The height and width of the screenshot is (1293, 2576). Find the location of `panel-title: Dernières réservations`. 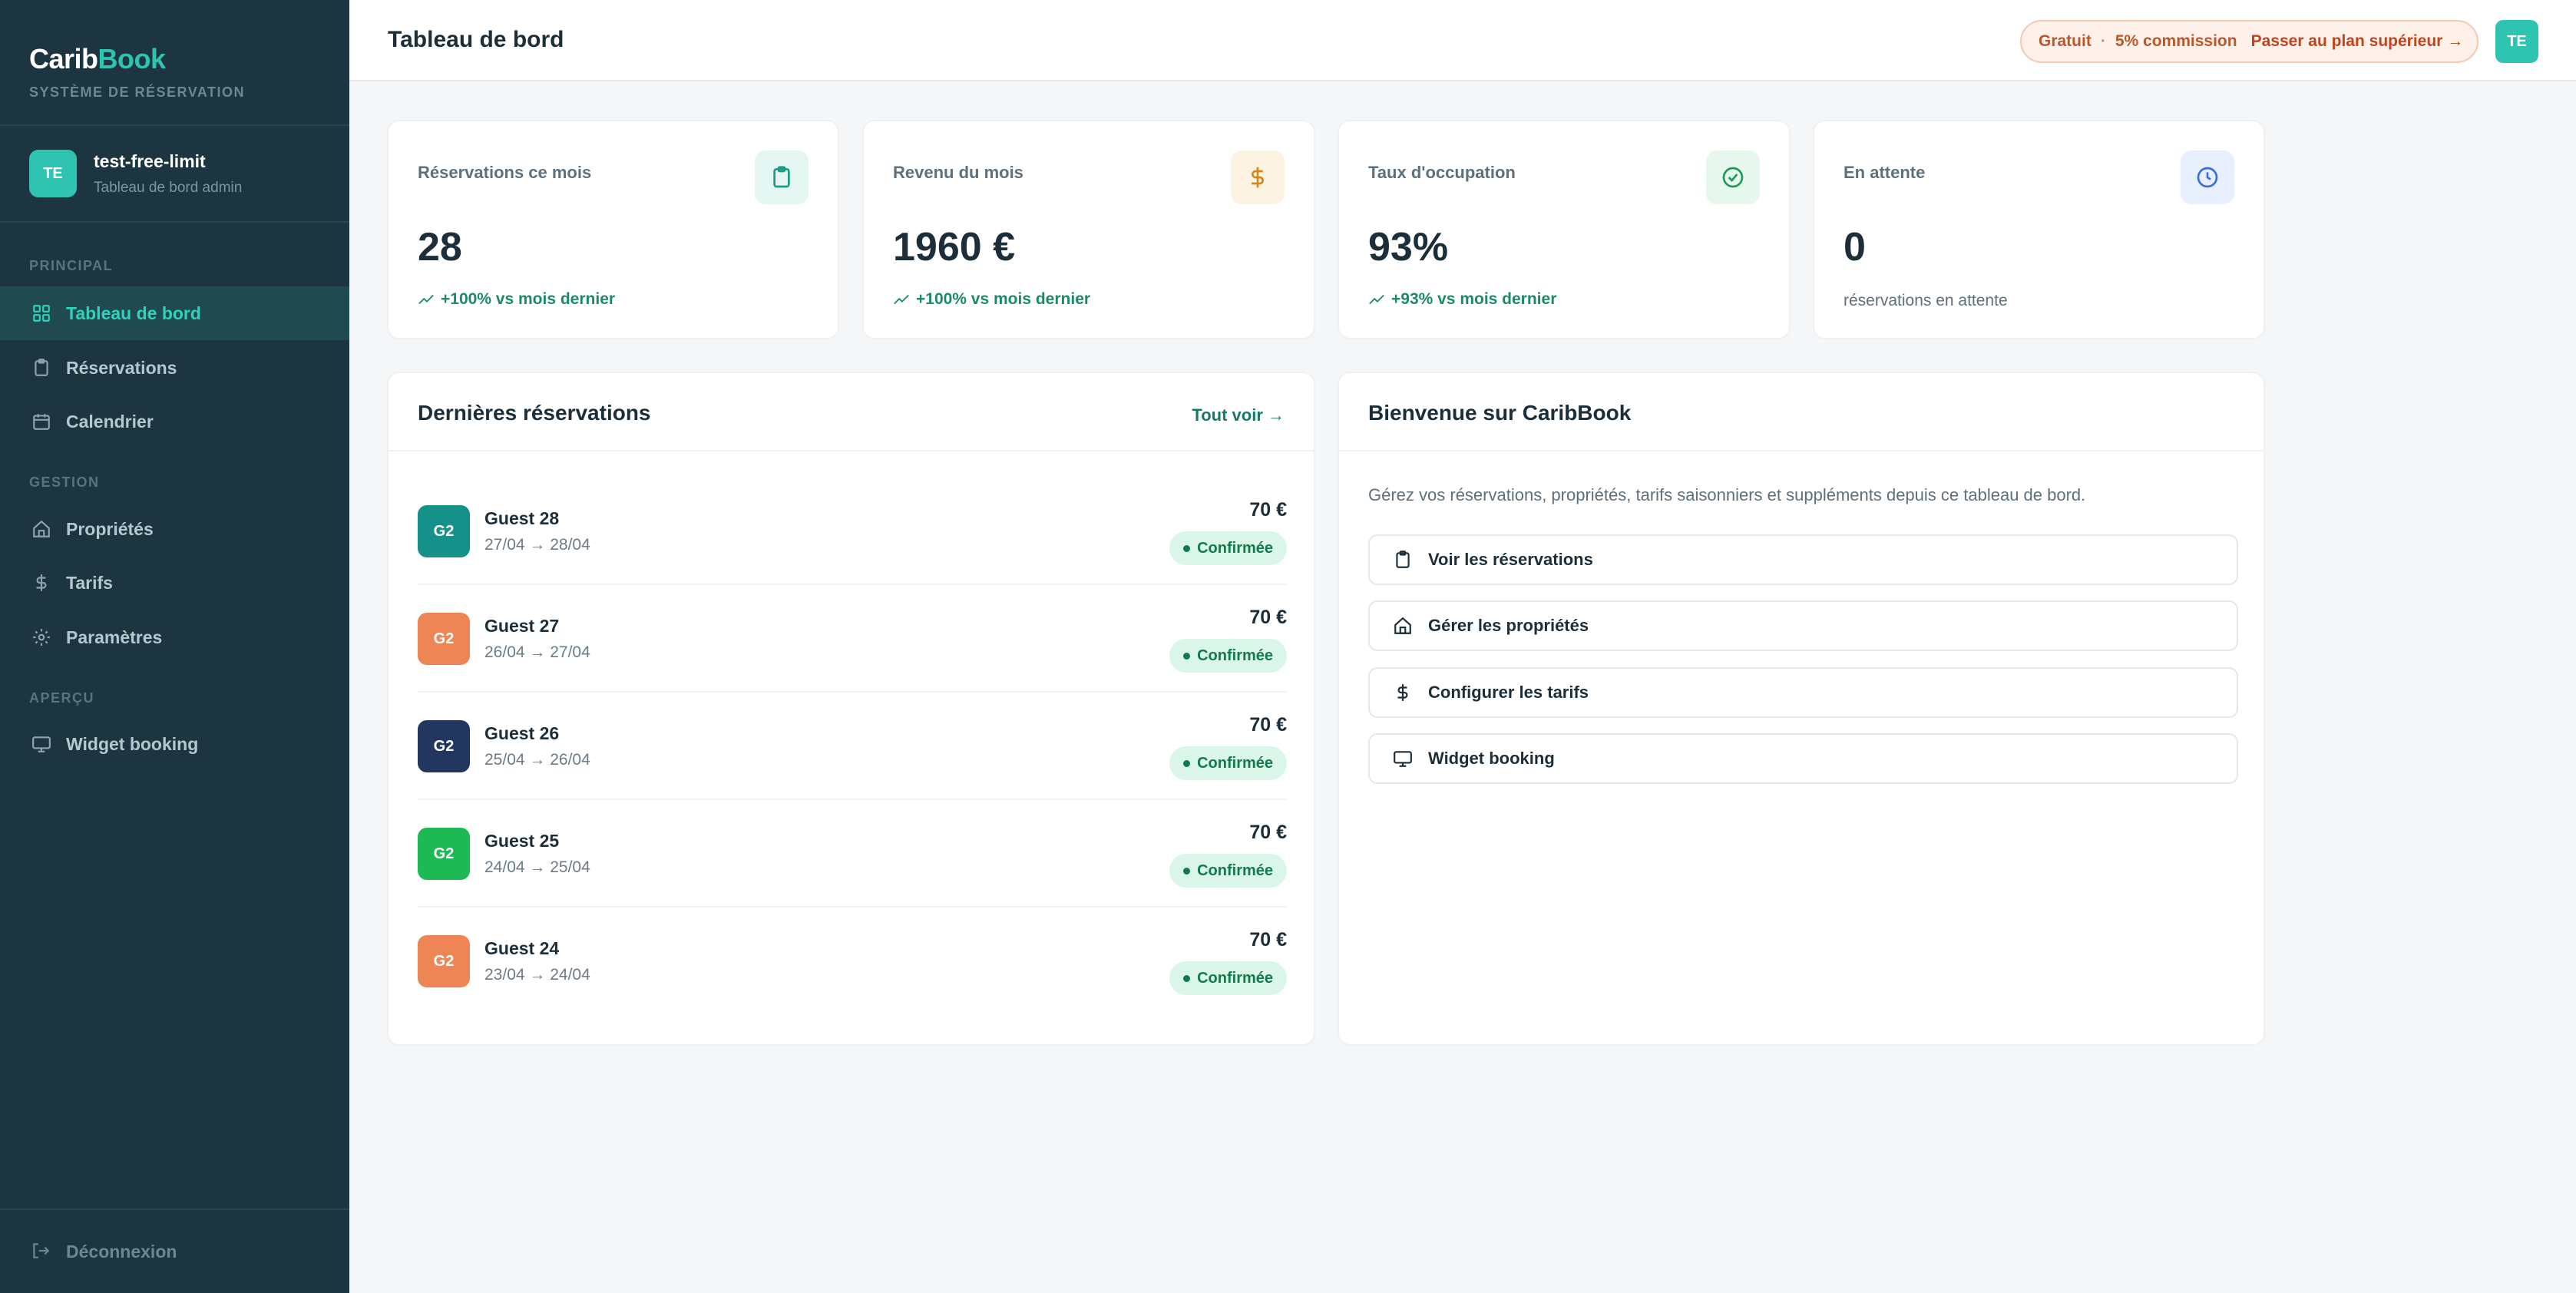

panel-title: Dernières réservations is located at coordinates (534, 413).